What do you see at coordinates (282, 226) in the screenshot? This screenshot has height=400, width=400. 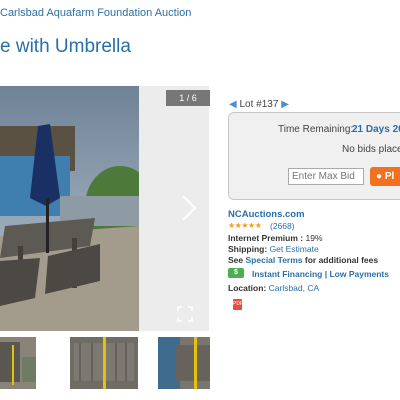 I see `rating-count: (2668)` at bounding box center [282, 226].